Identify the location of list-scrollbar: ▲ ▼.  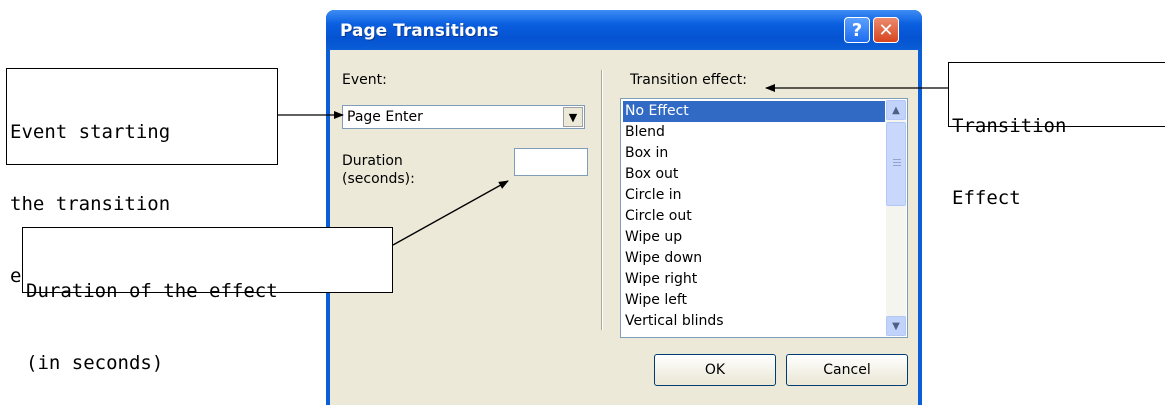
(896, 218).